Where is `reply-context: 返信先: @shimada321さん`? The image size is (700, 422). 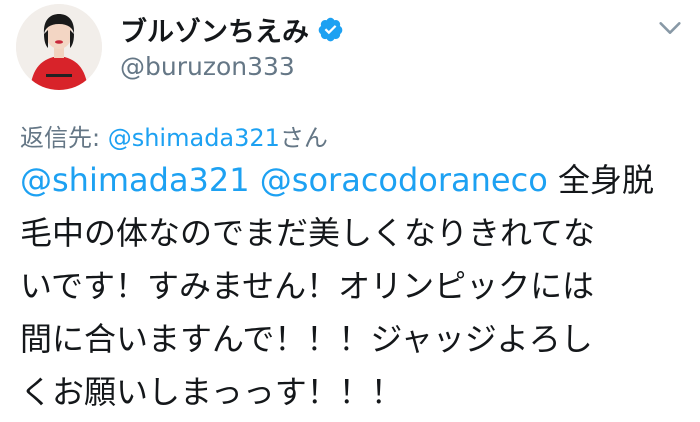 reply-context: 返信先: @shimada321さん is located at coordinates (174, 135).